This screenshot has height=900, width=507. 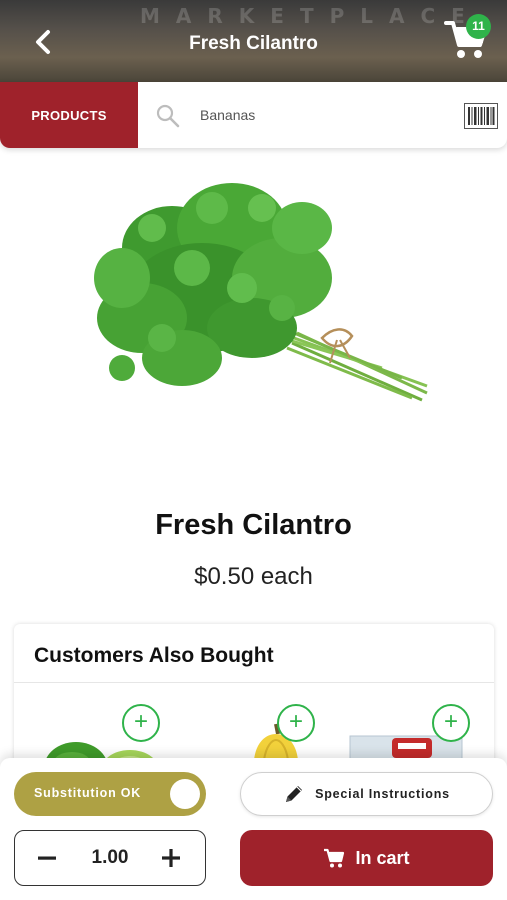 What do you see at coordinates (294, 794) in the screenshot?
I see `pencil-icon` at bounding box center [294, 794].